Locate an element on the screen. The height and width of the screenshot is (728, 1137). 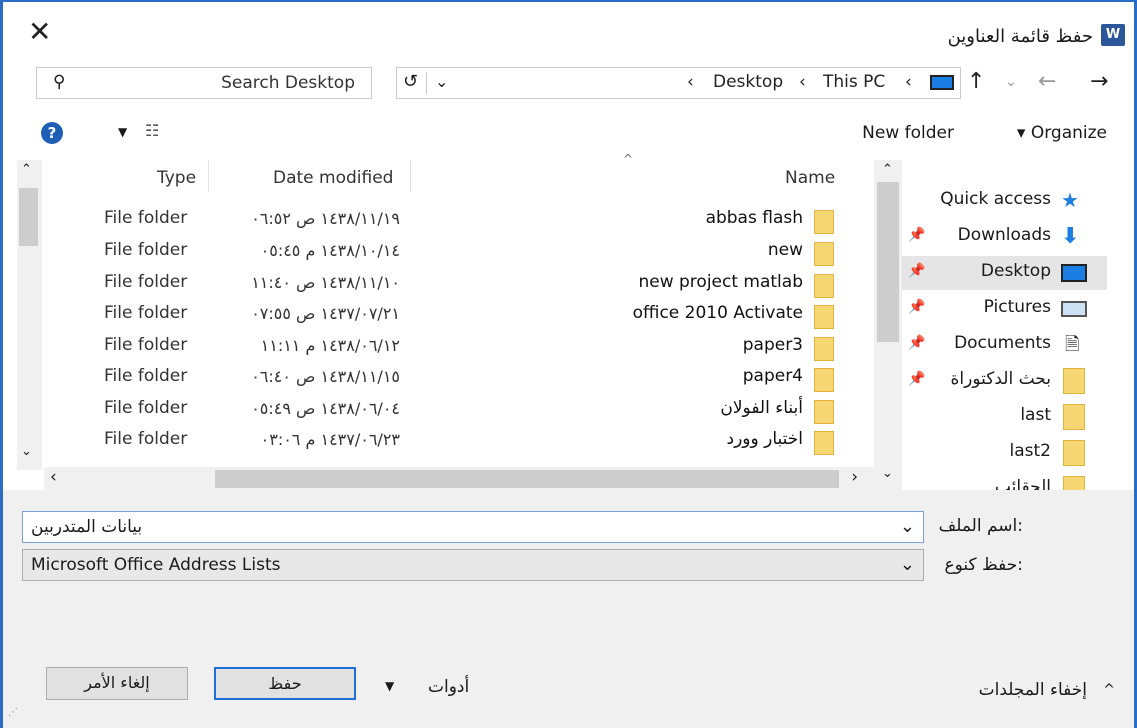
file-row: File folder ١٤٣٨/١١/١٥ ص ٠٦:٤٠ paper4 is located at coordinates (439, 381).